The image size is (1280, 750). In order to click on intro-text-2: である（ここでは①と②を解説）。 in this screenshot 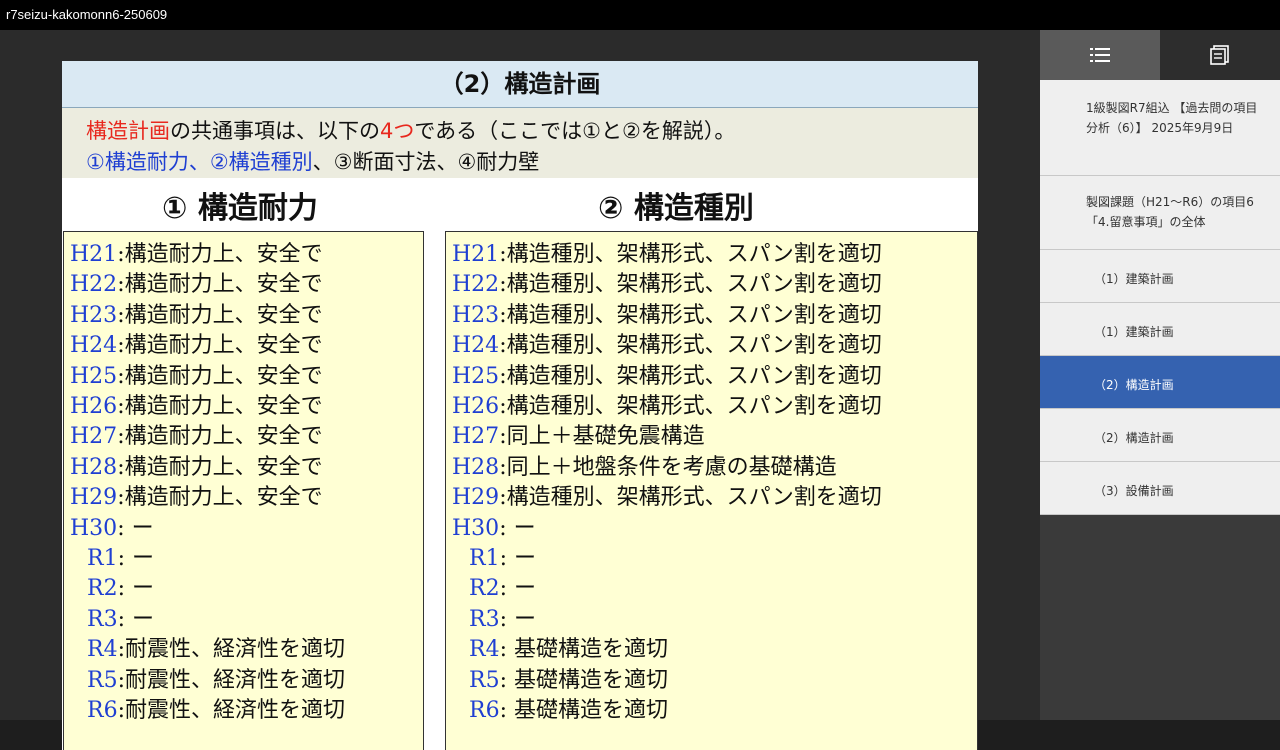, I will do `click(575, 131)`.